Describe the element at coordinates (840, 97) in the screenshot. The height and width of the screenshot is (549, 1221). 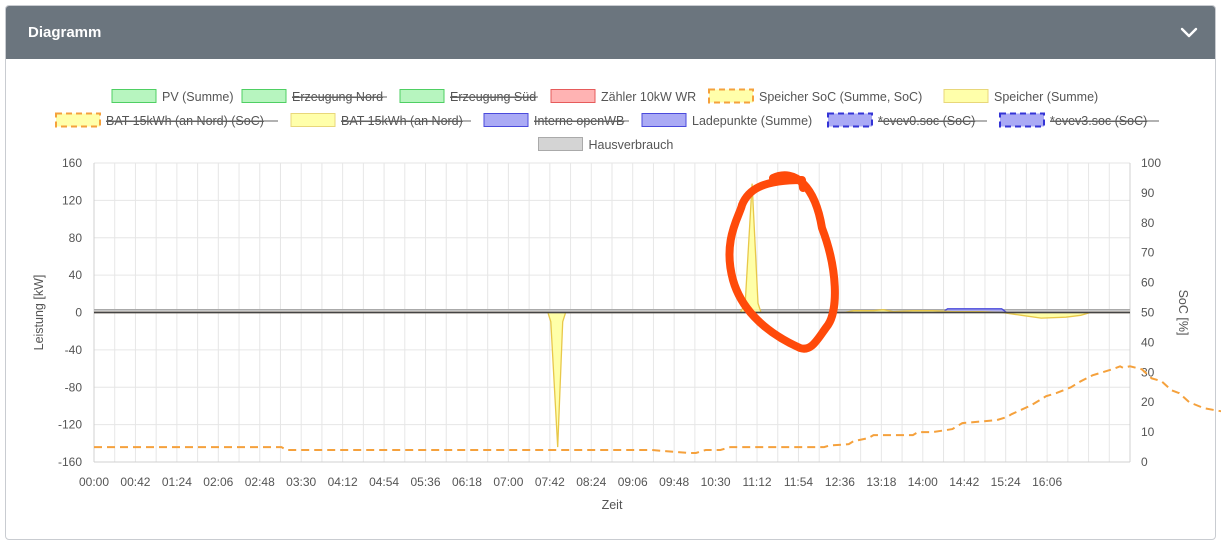
I see `legend-label: Speicher SoC (Summe, SoC)` at that location.